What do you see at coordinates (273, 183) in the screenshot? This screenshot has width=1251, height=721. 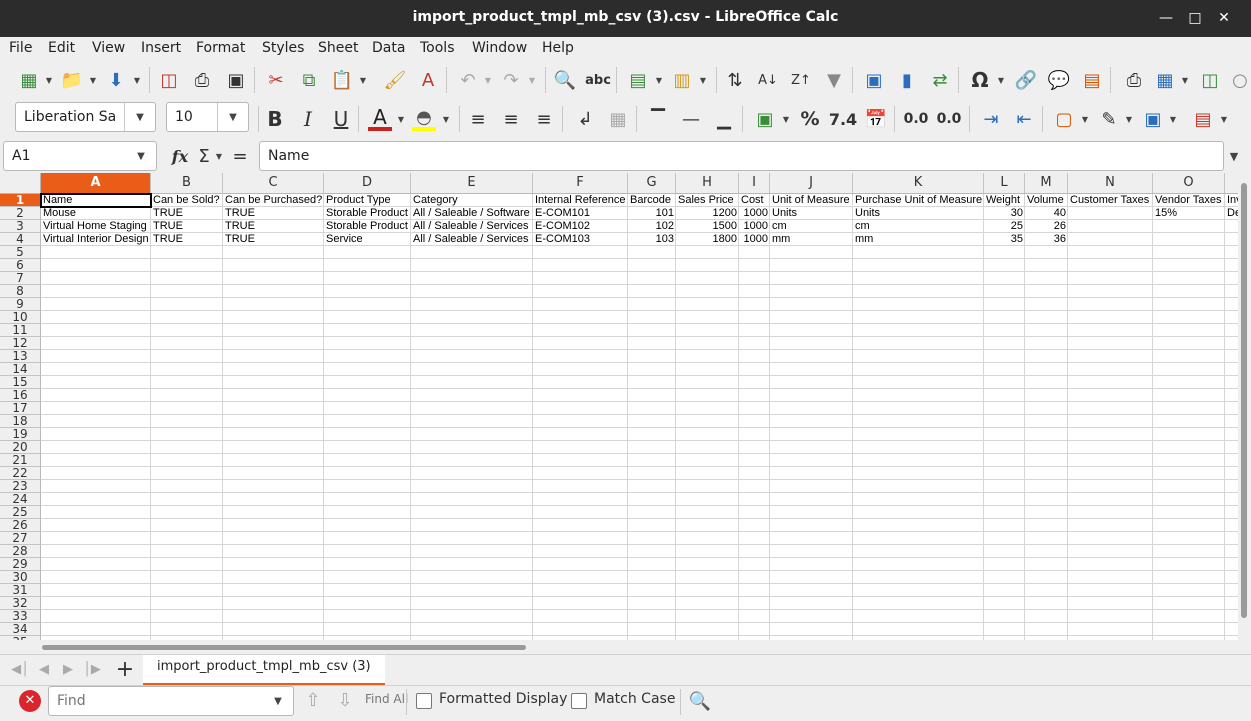 I see `column-header-c: C` at bounding box center [273, 183].